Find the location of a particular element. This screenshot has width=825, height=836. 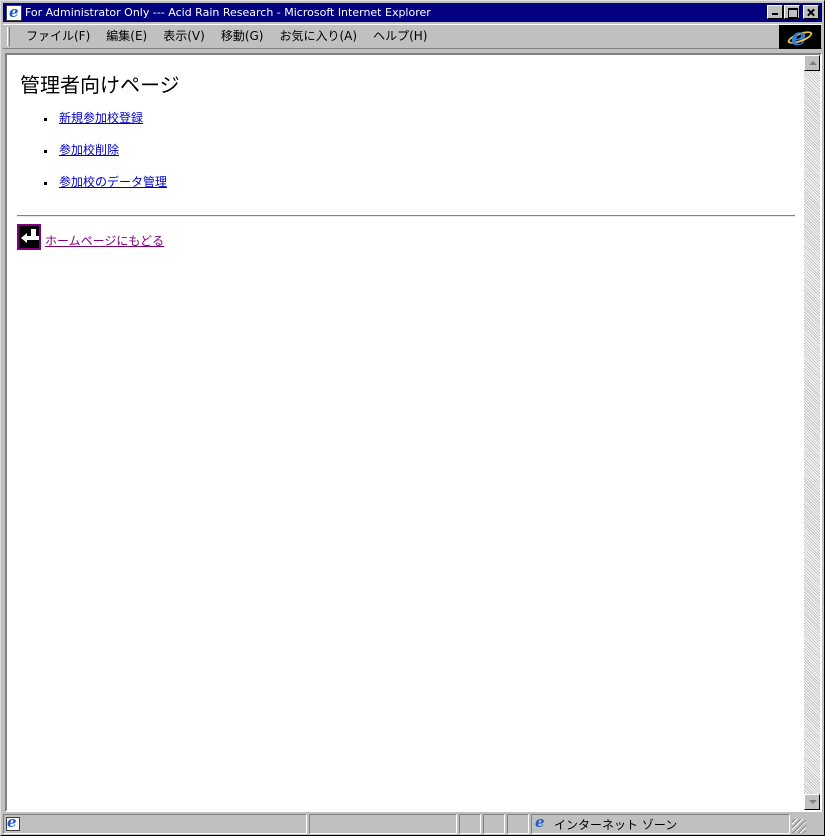

back-to-home: ホームページにもどる is located at coordinates (90, 237).